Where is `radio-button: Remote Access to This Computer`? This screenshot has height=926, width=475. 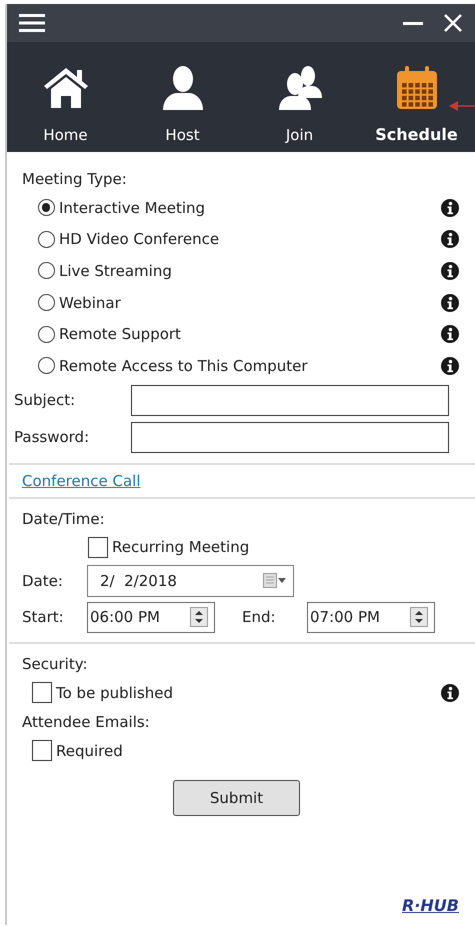
radio-button: Remote Access to This Computer is located at coordinates (173, 365).